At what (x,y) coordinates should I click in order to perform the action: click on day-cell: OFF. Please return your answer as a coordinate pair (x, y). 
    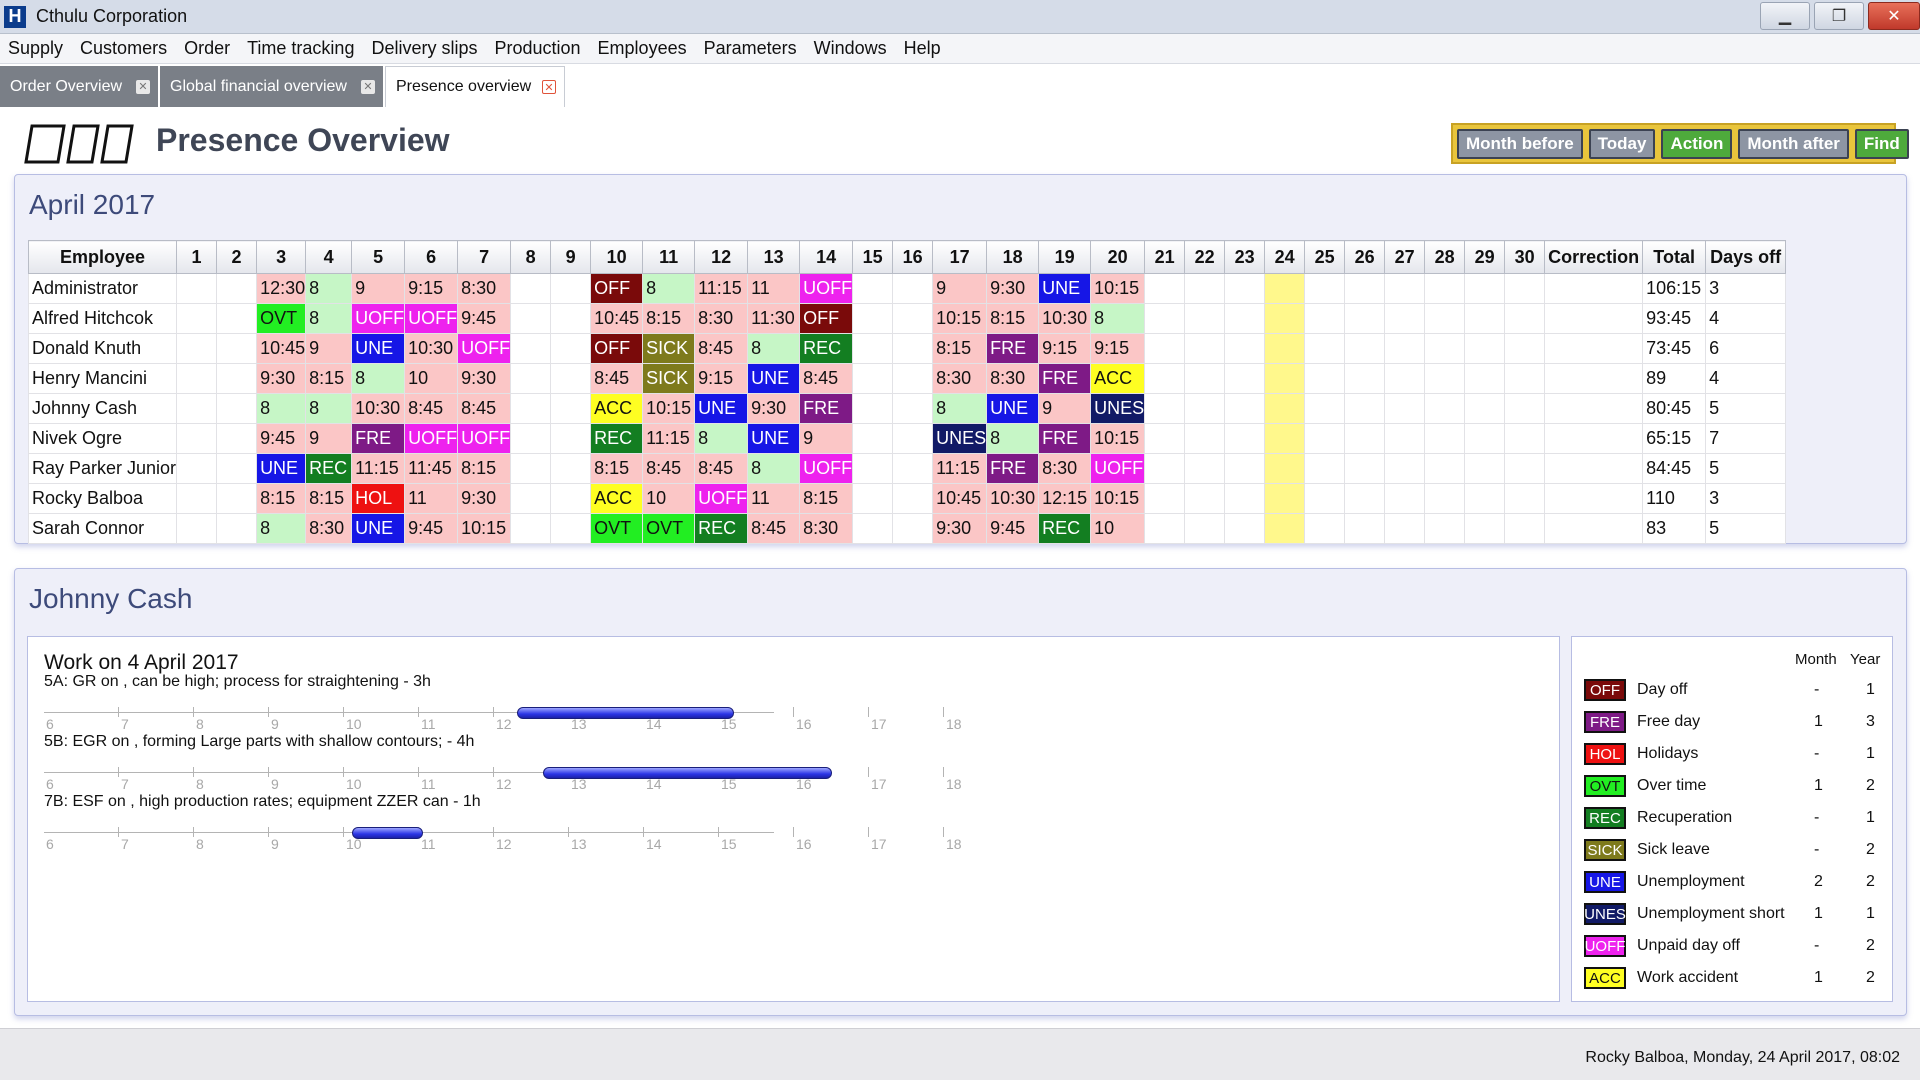
    Looking at the image, I should click on (826, 318).